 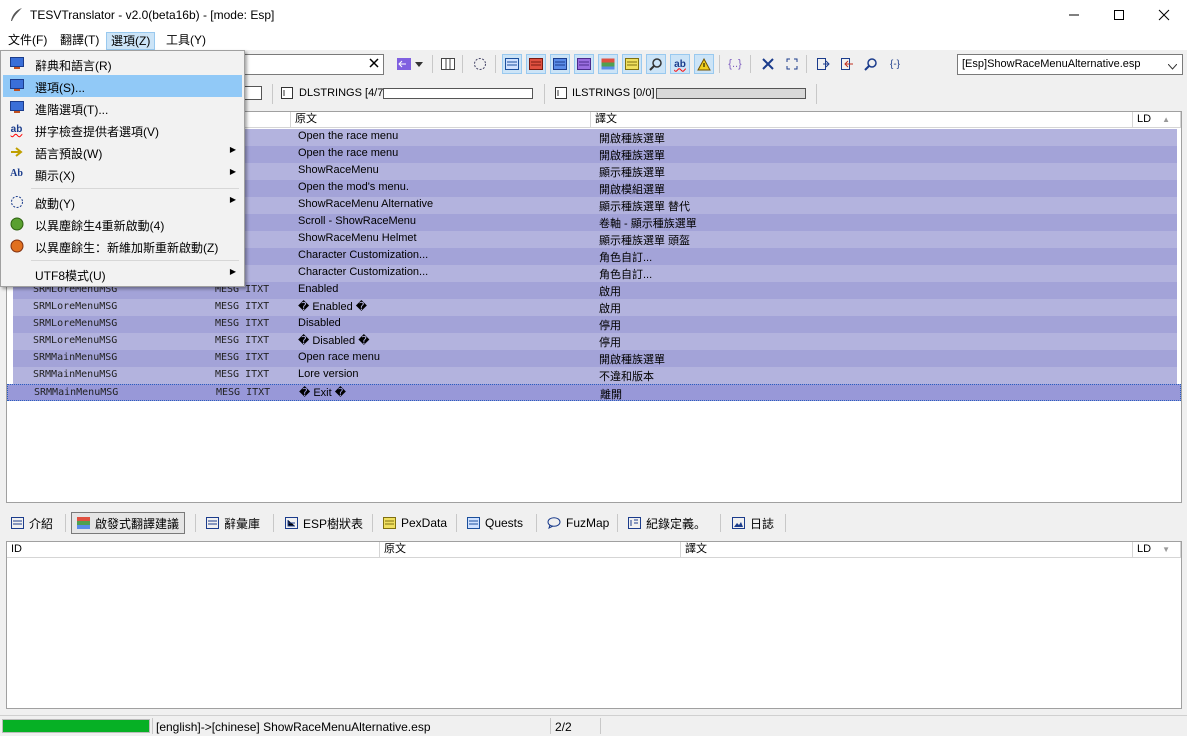 I want to click on table-row: SRMMainMenuMSG MESG ITXT Lore version 不違和版本, so click(x=595, y=375).